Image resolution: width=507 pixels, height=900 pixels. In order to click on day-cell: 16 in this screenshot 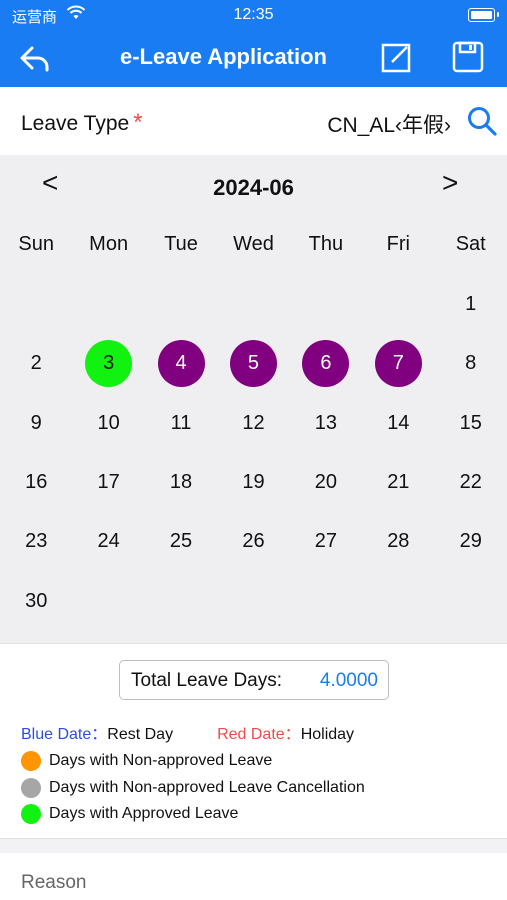, I will do `click(36, 482)`.